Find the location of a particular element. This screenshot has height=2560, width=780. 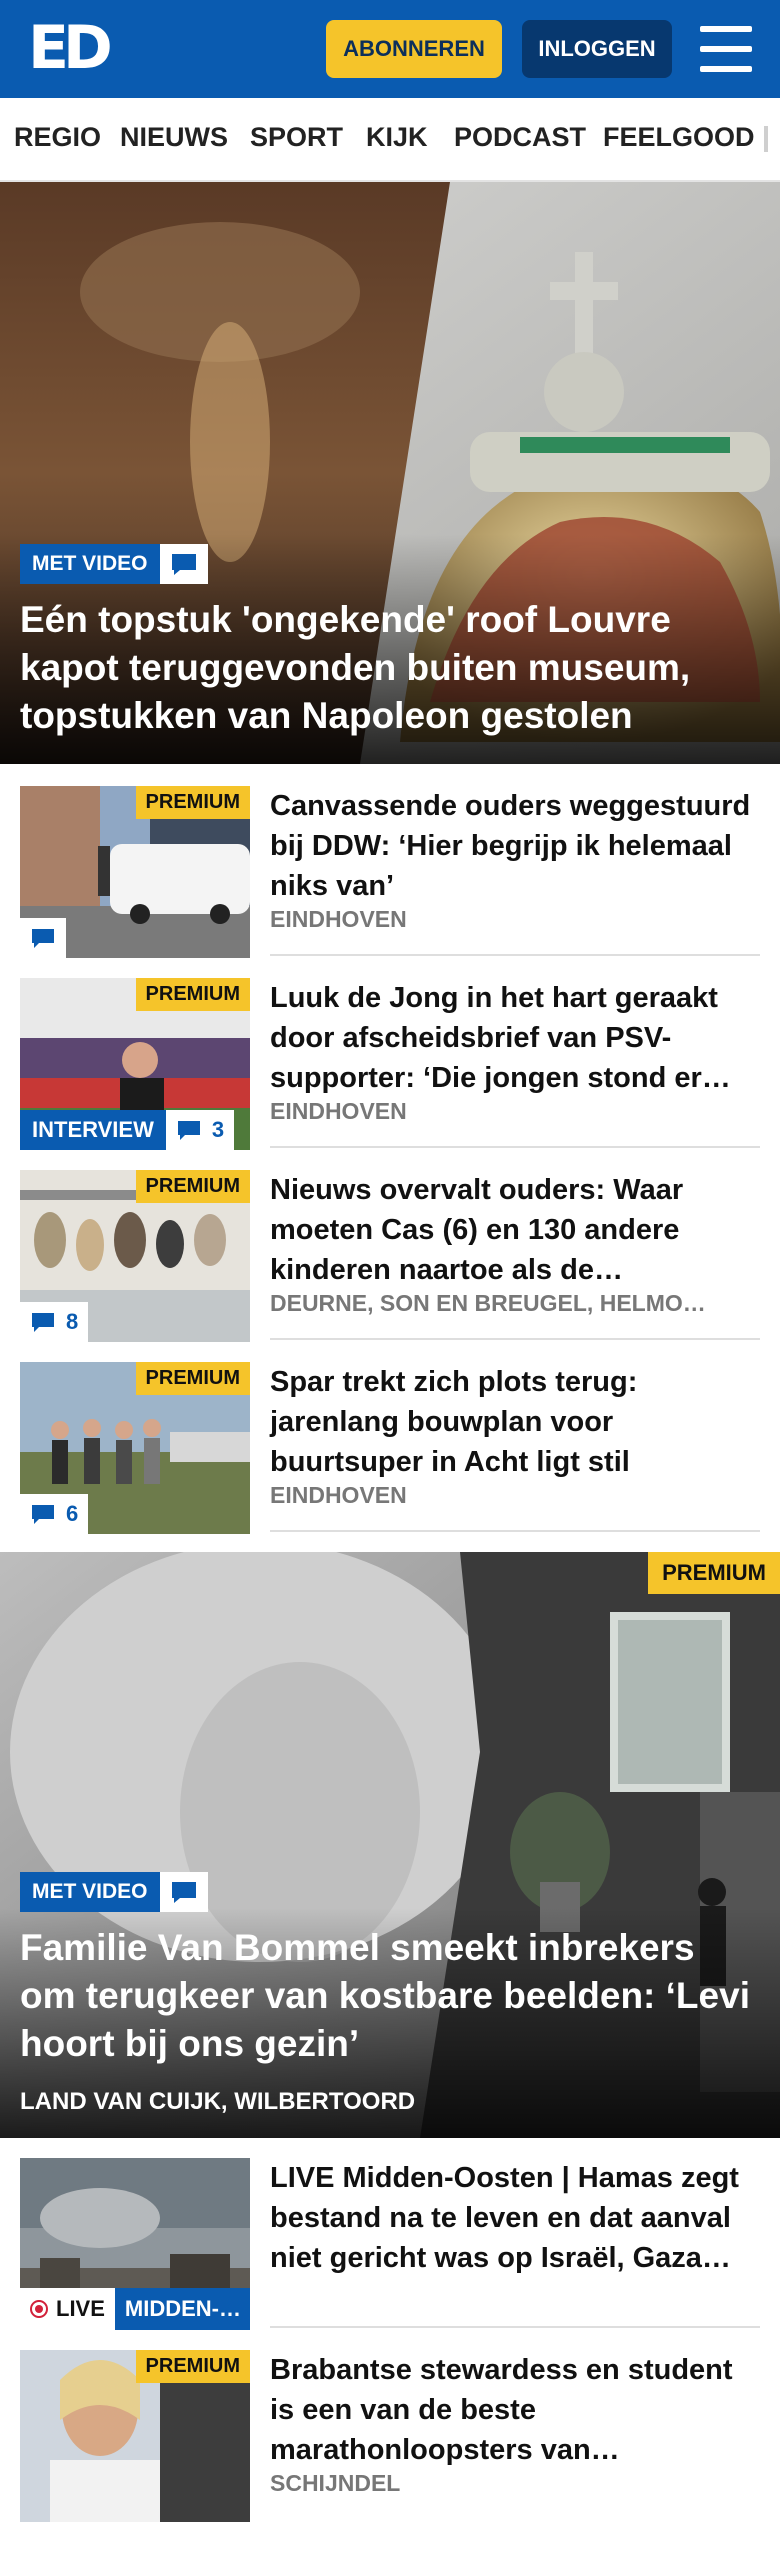

hamburger-icon is located at coordinates (726, 49).